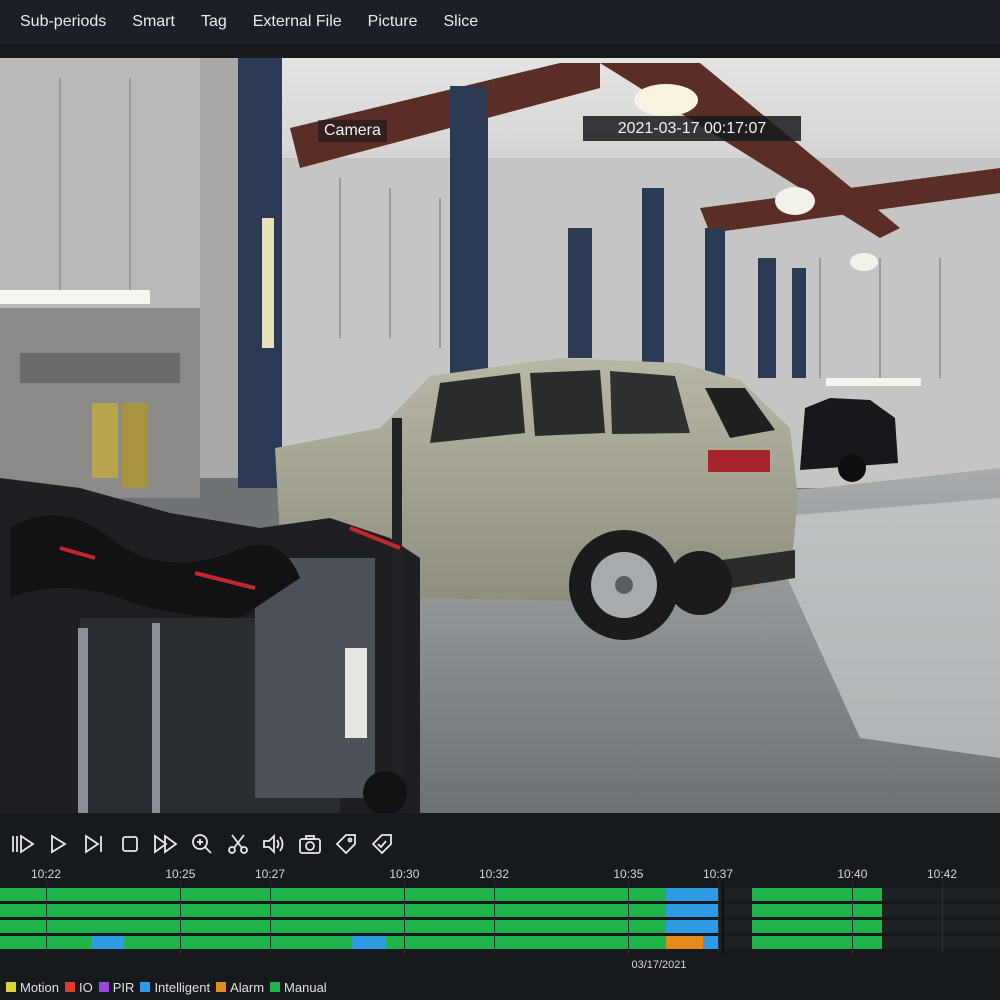 The image size is (1000, 1000). I want to click on timeline-legend: Motion IO PIR Intelligent Alarm Manual, so click(500, 987).